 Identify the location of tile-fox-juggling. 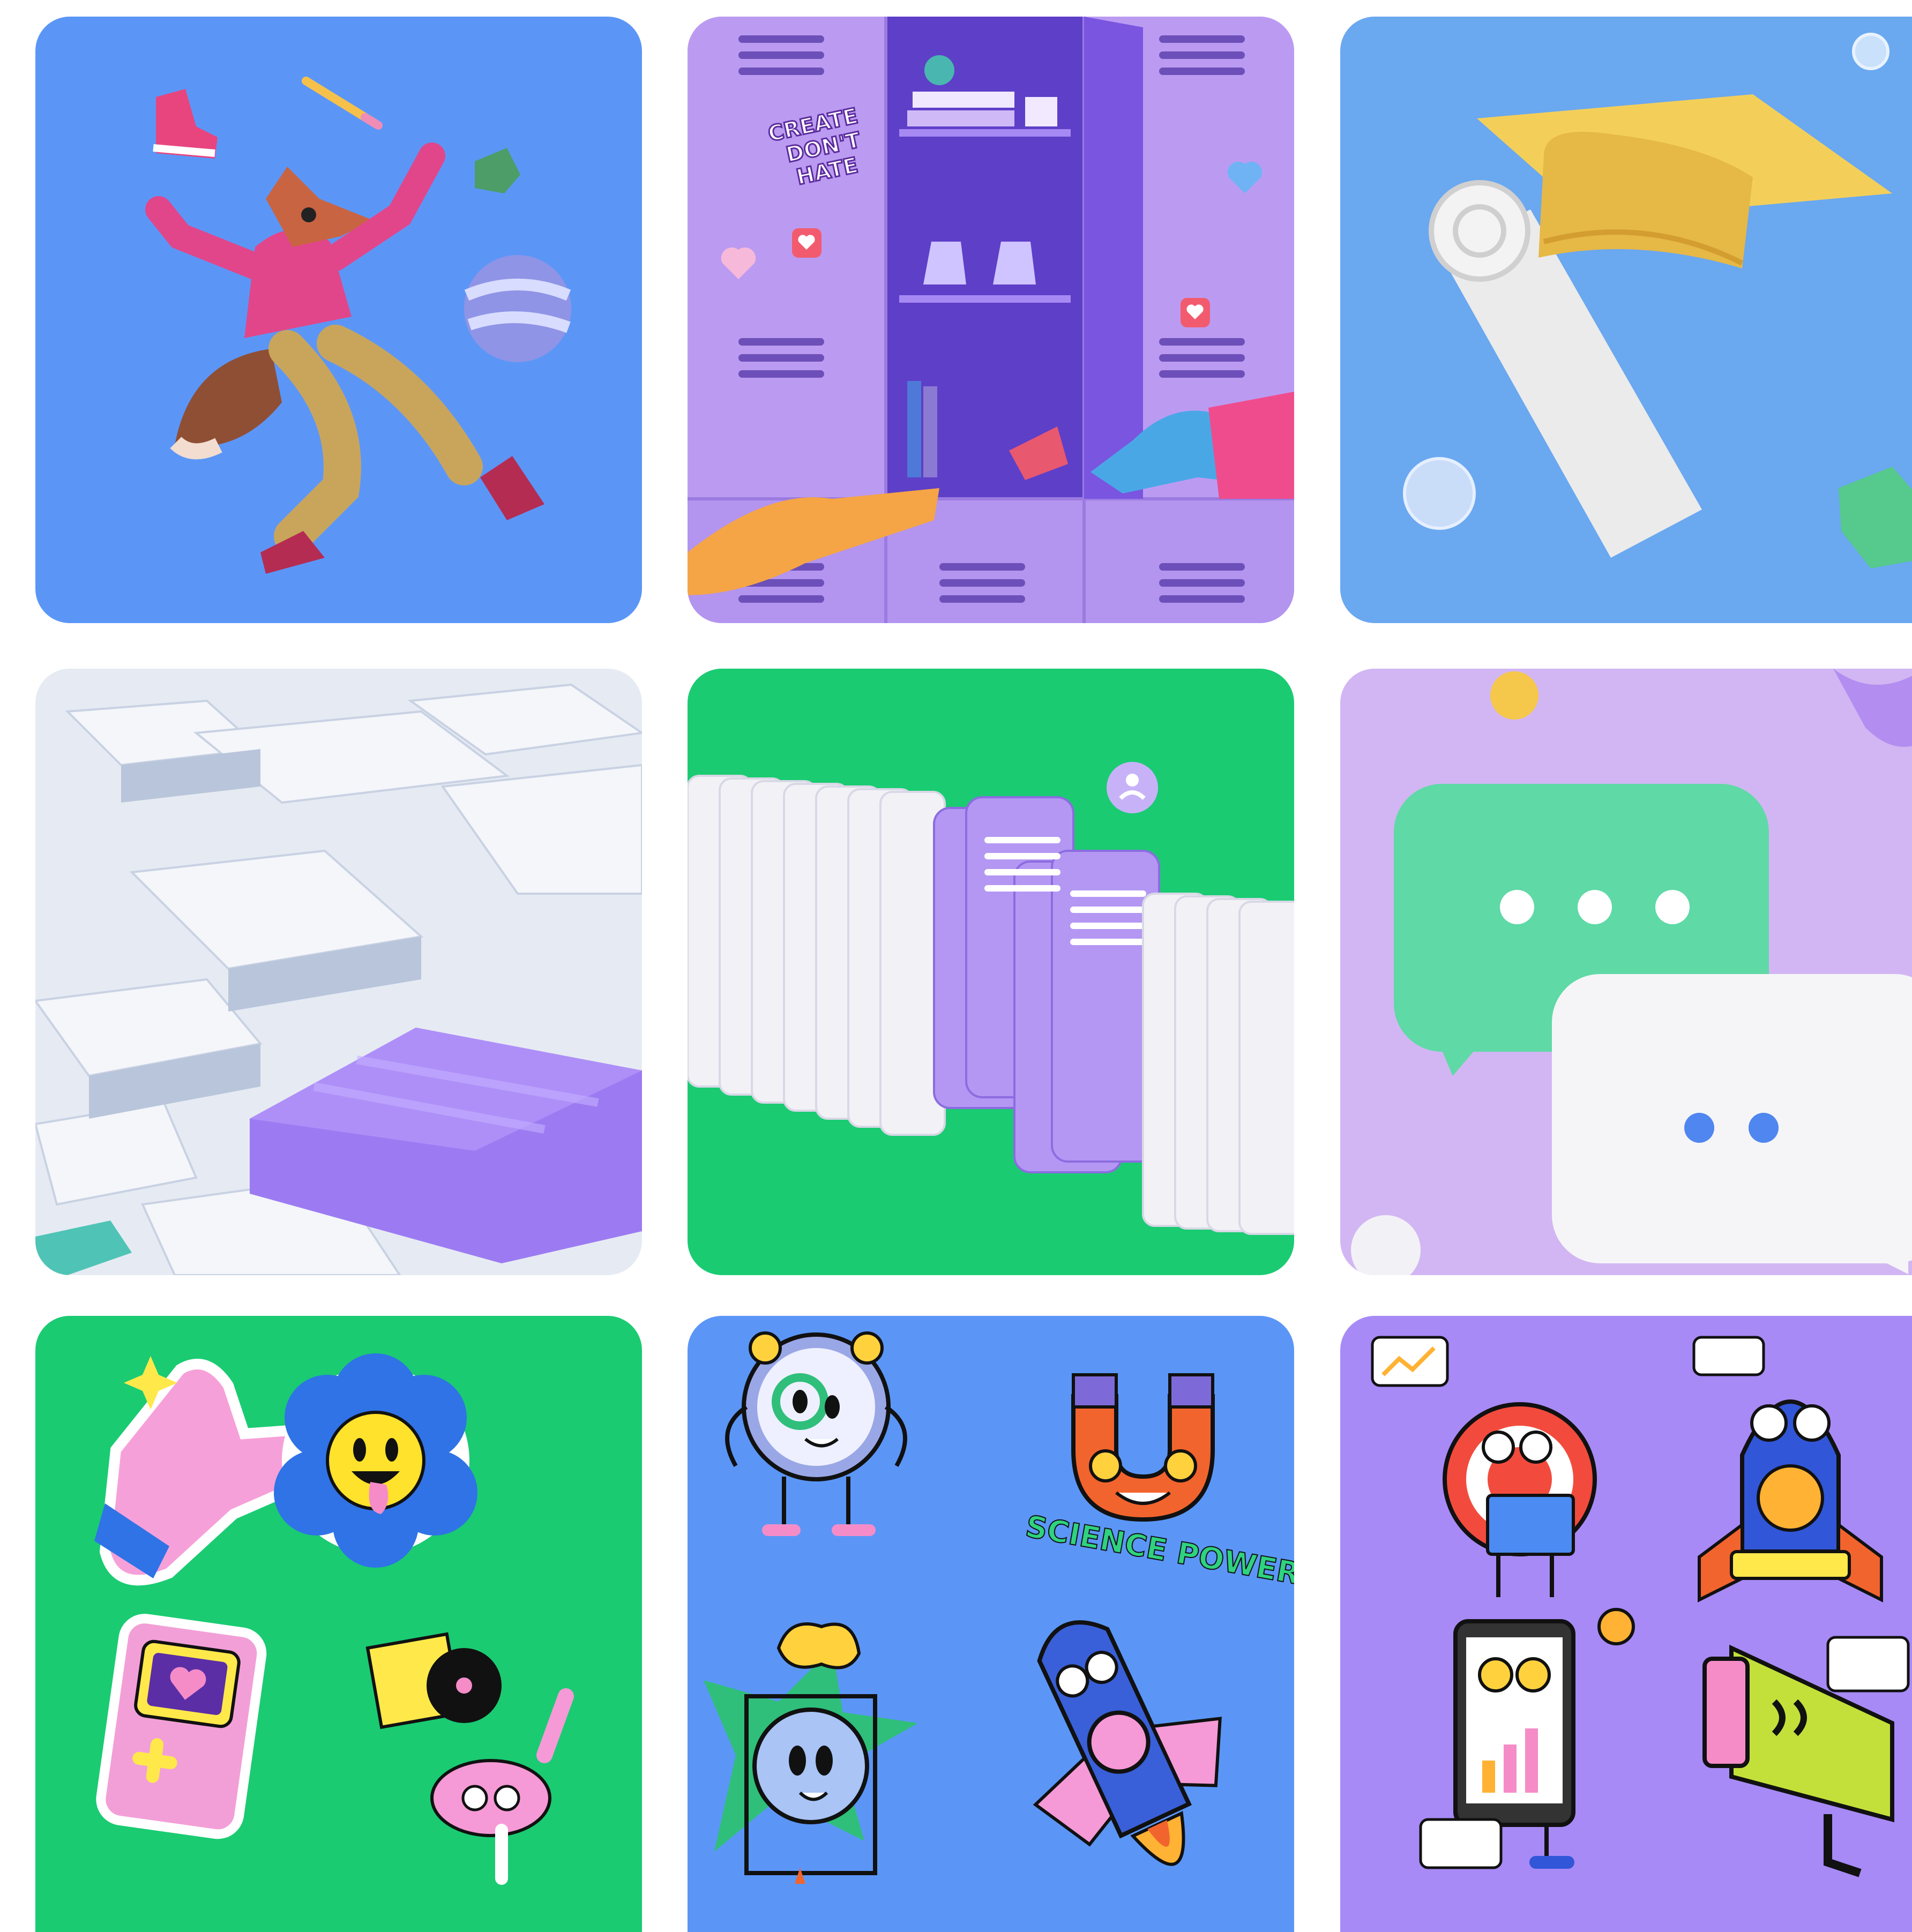
(339, 320).